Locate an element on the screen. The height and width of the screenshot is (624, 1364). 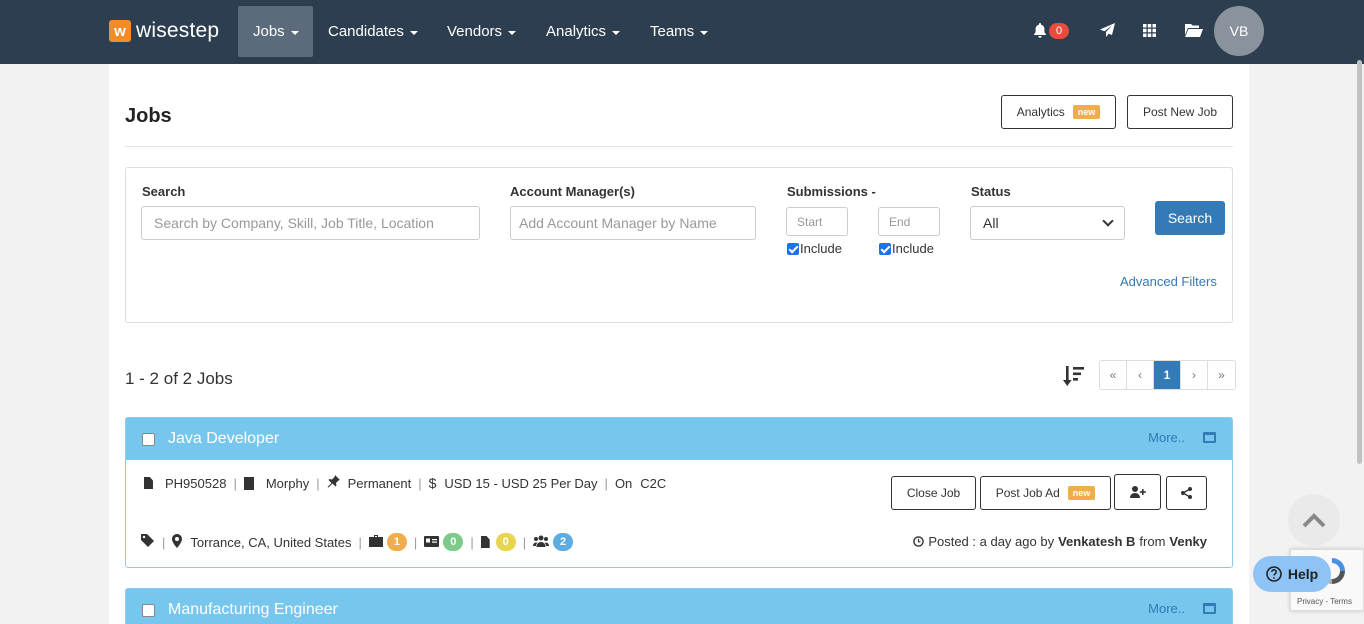
job-title: Manufacturing Engineer is located at coordinates (253, 610).